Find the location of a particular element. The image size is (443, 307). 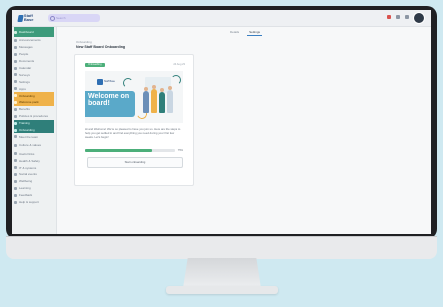

search-icon is located at coordinates (52, 18).